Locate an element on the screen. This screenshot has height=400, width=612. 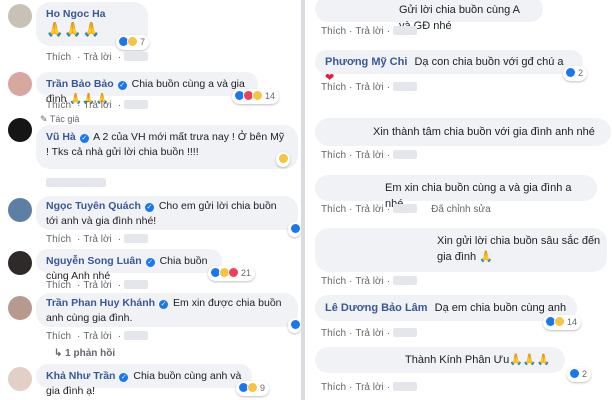
comment-text: Dạ con chia buồn với gđ chú a is located at coordinates (489, 62).